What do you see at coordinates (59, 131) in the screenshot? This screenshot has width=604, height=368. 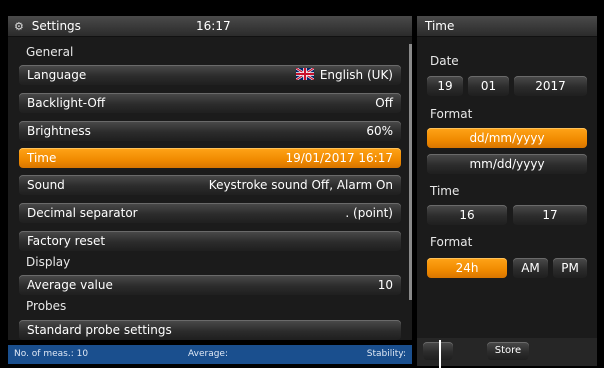 I see `row-label: Brightness` at bounding box center [59, 131].